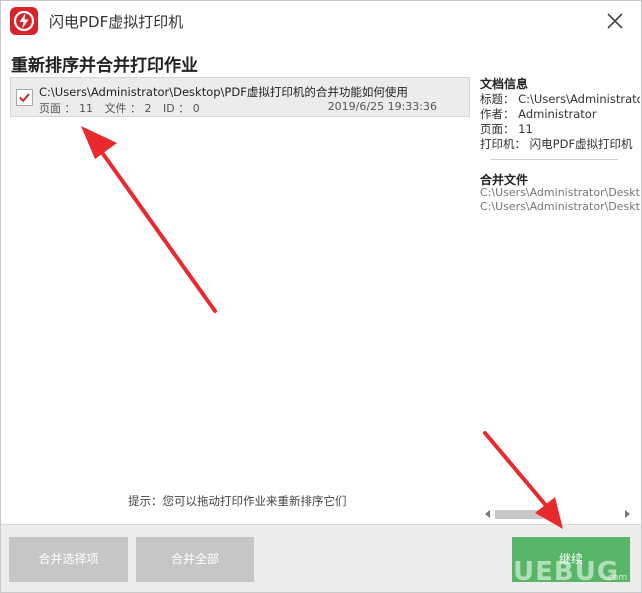 This screenshot has width=642, height=593. What do you see at coordinates (104, 66) in the screenshot?
I see `page-title: 重新排序并合并打印作业` at bounding box center [104, 66].